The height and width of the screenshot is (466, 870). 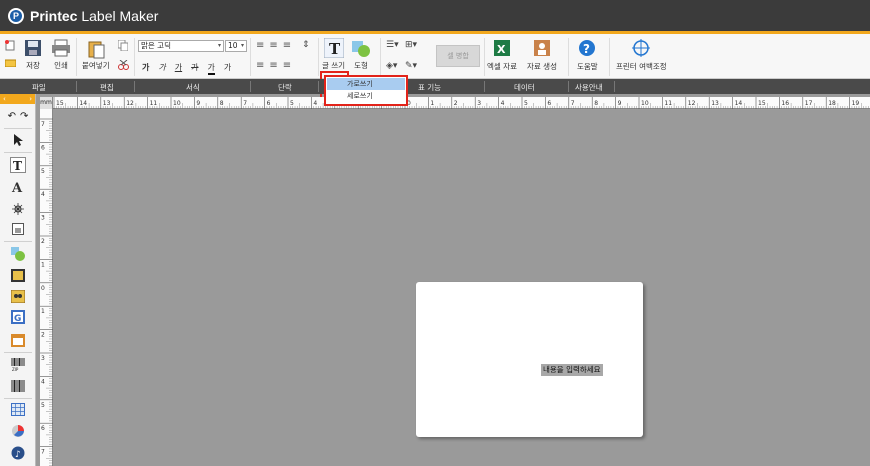 What do you see at coordinates (18, 296) in the screenshot?
I see `clipart-tool` at bounding box center [18, 296].